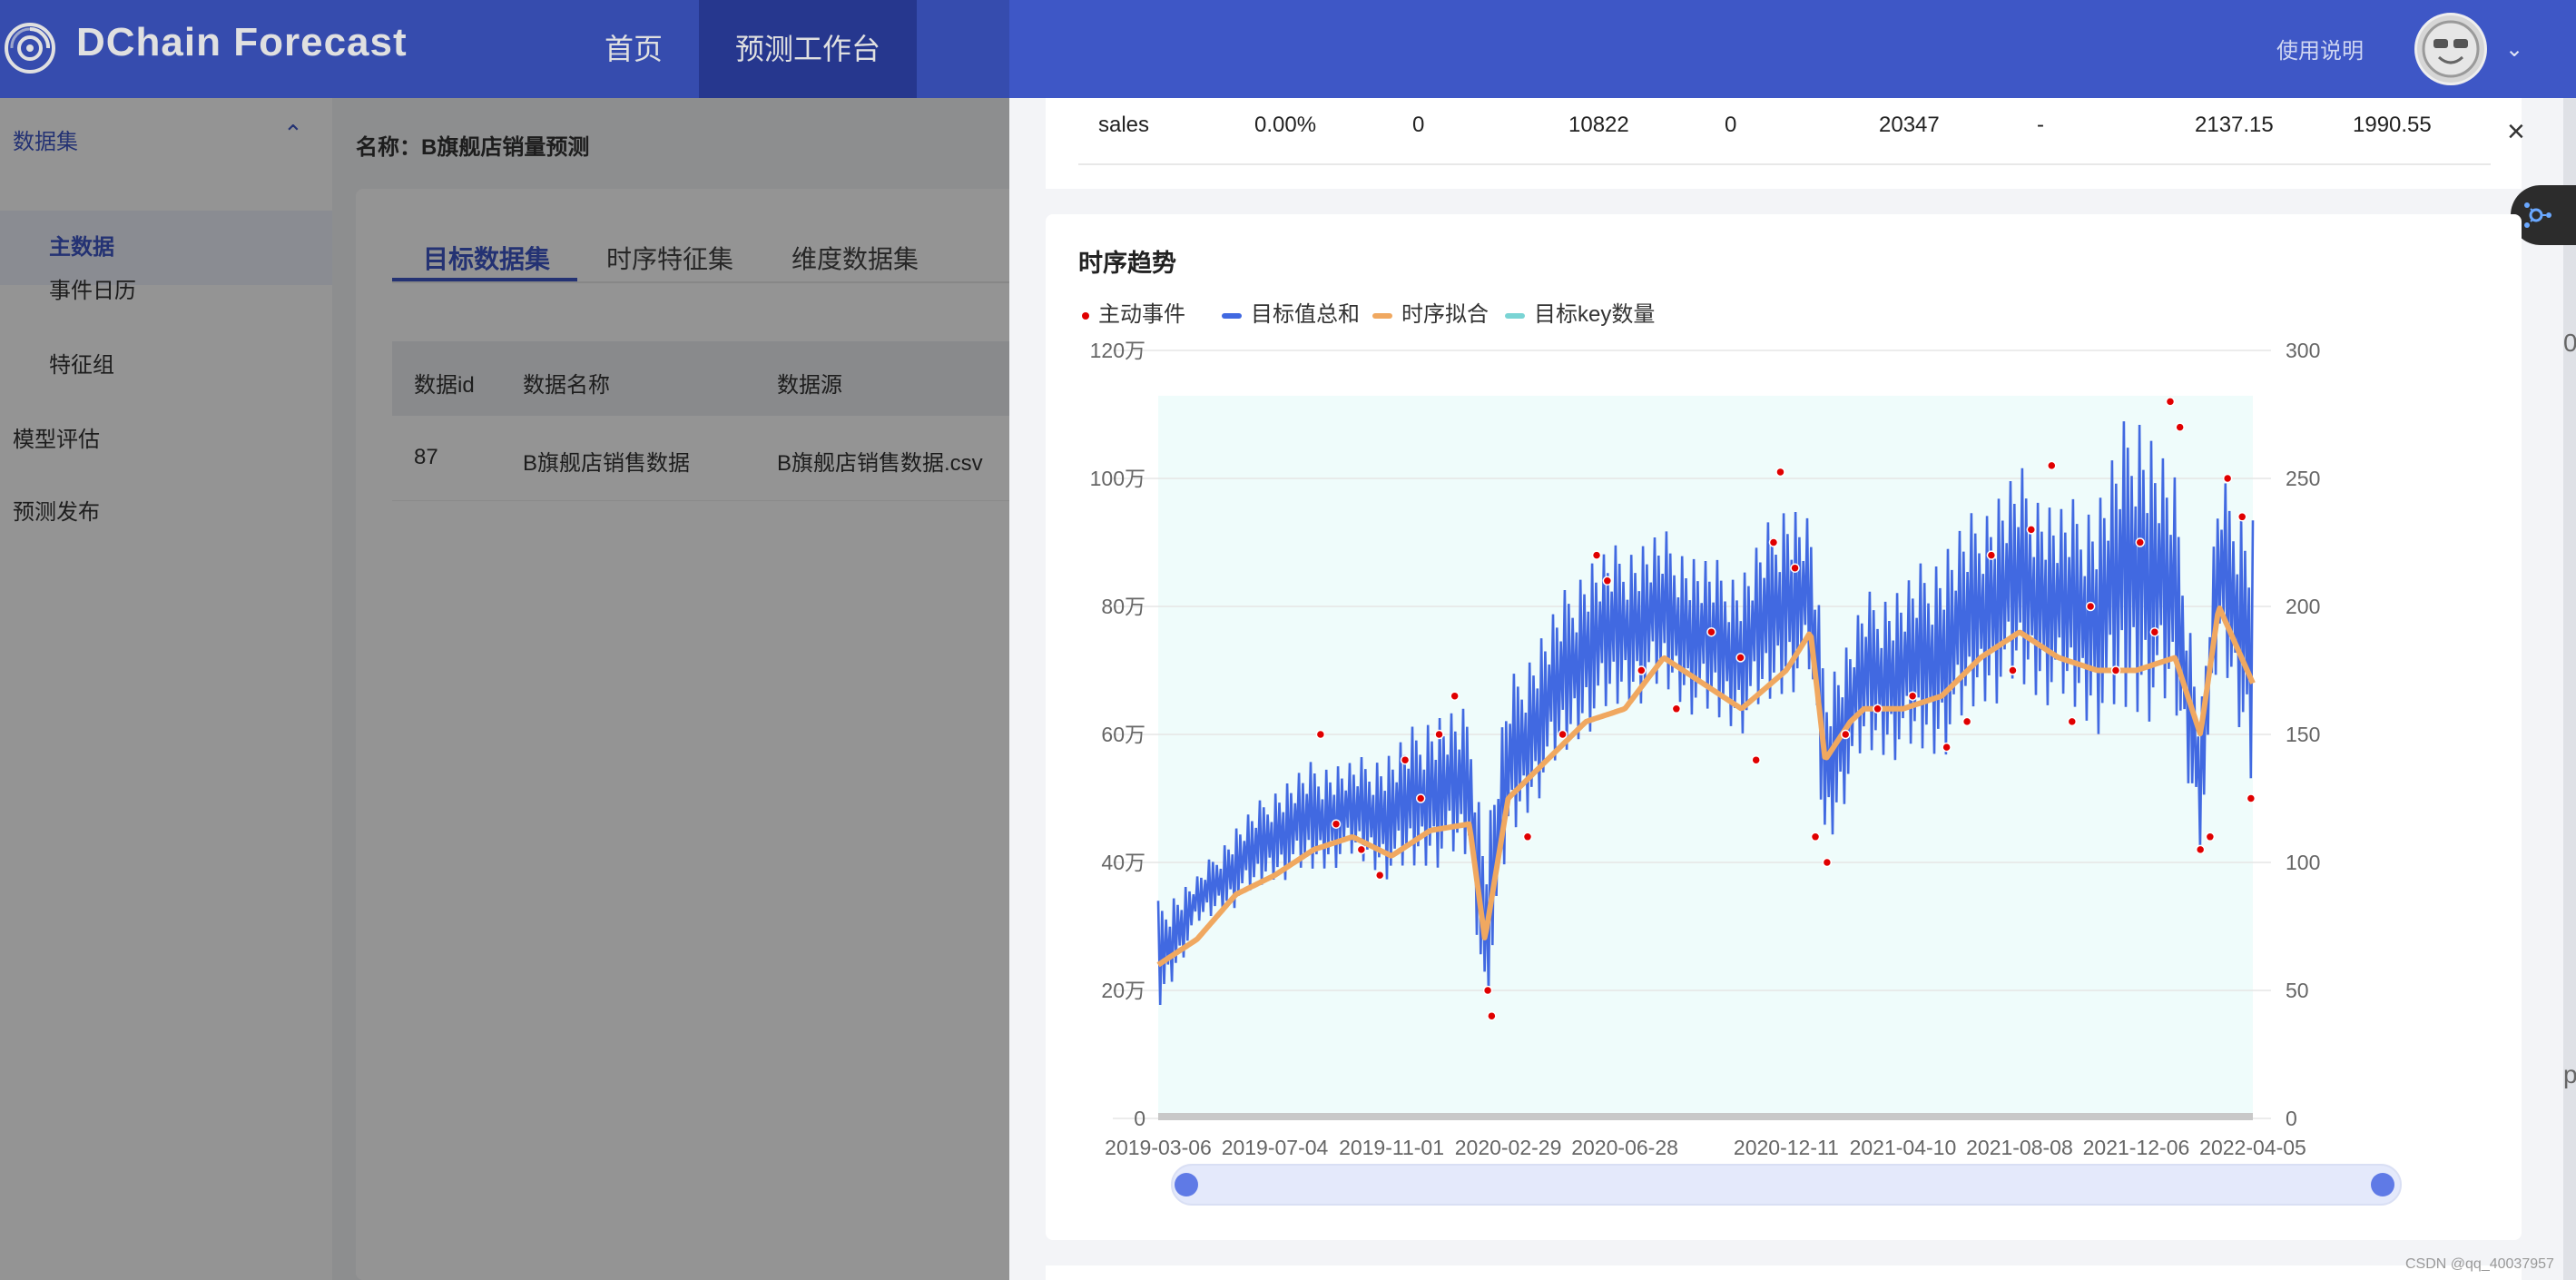 The image size is (2576, 1280). I want to click on x-axis-bar, so click(1705, 1116).